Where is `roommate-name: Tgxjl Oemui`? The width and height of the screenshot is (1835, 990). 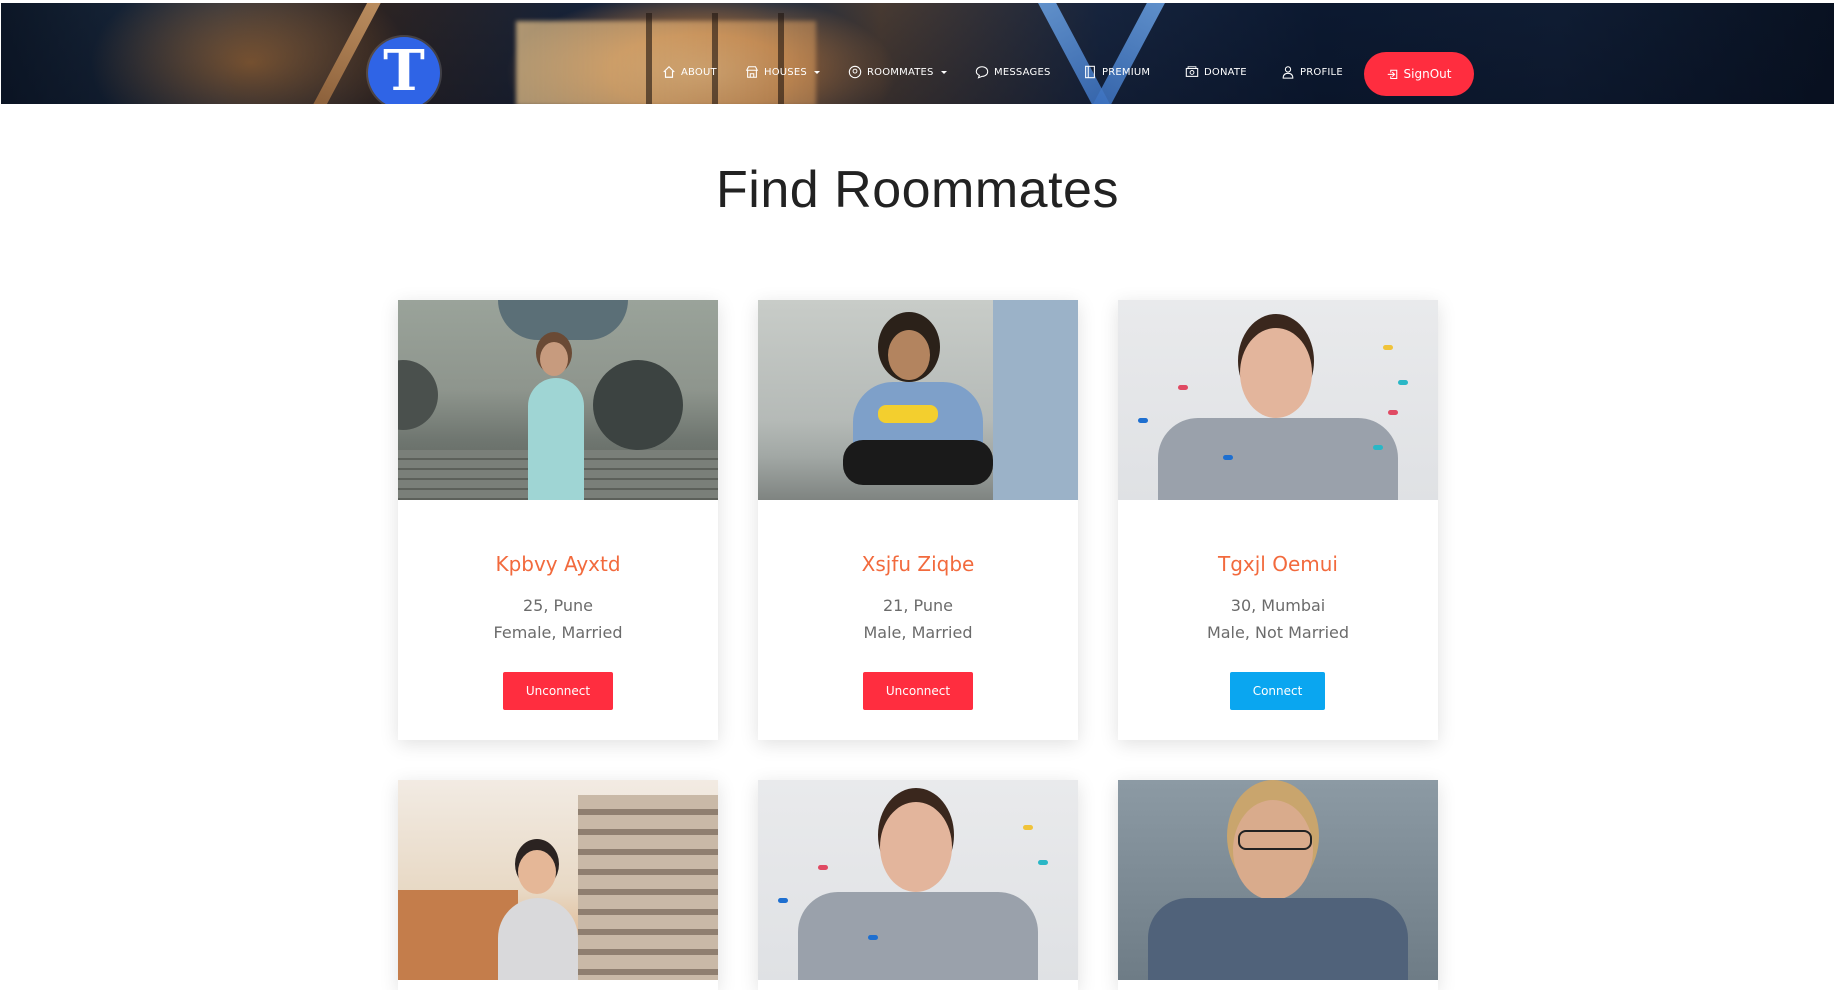 roommate-name: Tgxjl Oemui is located at coordinates (1278, 564).